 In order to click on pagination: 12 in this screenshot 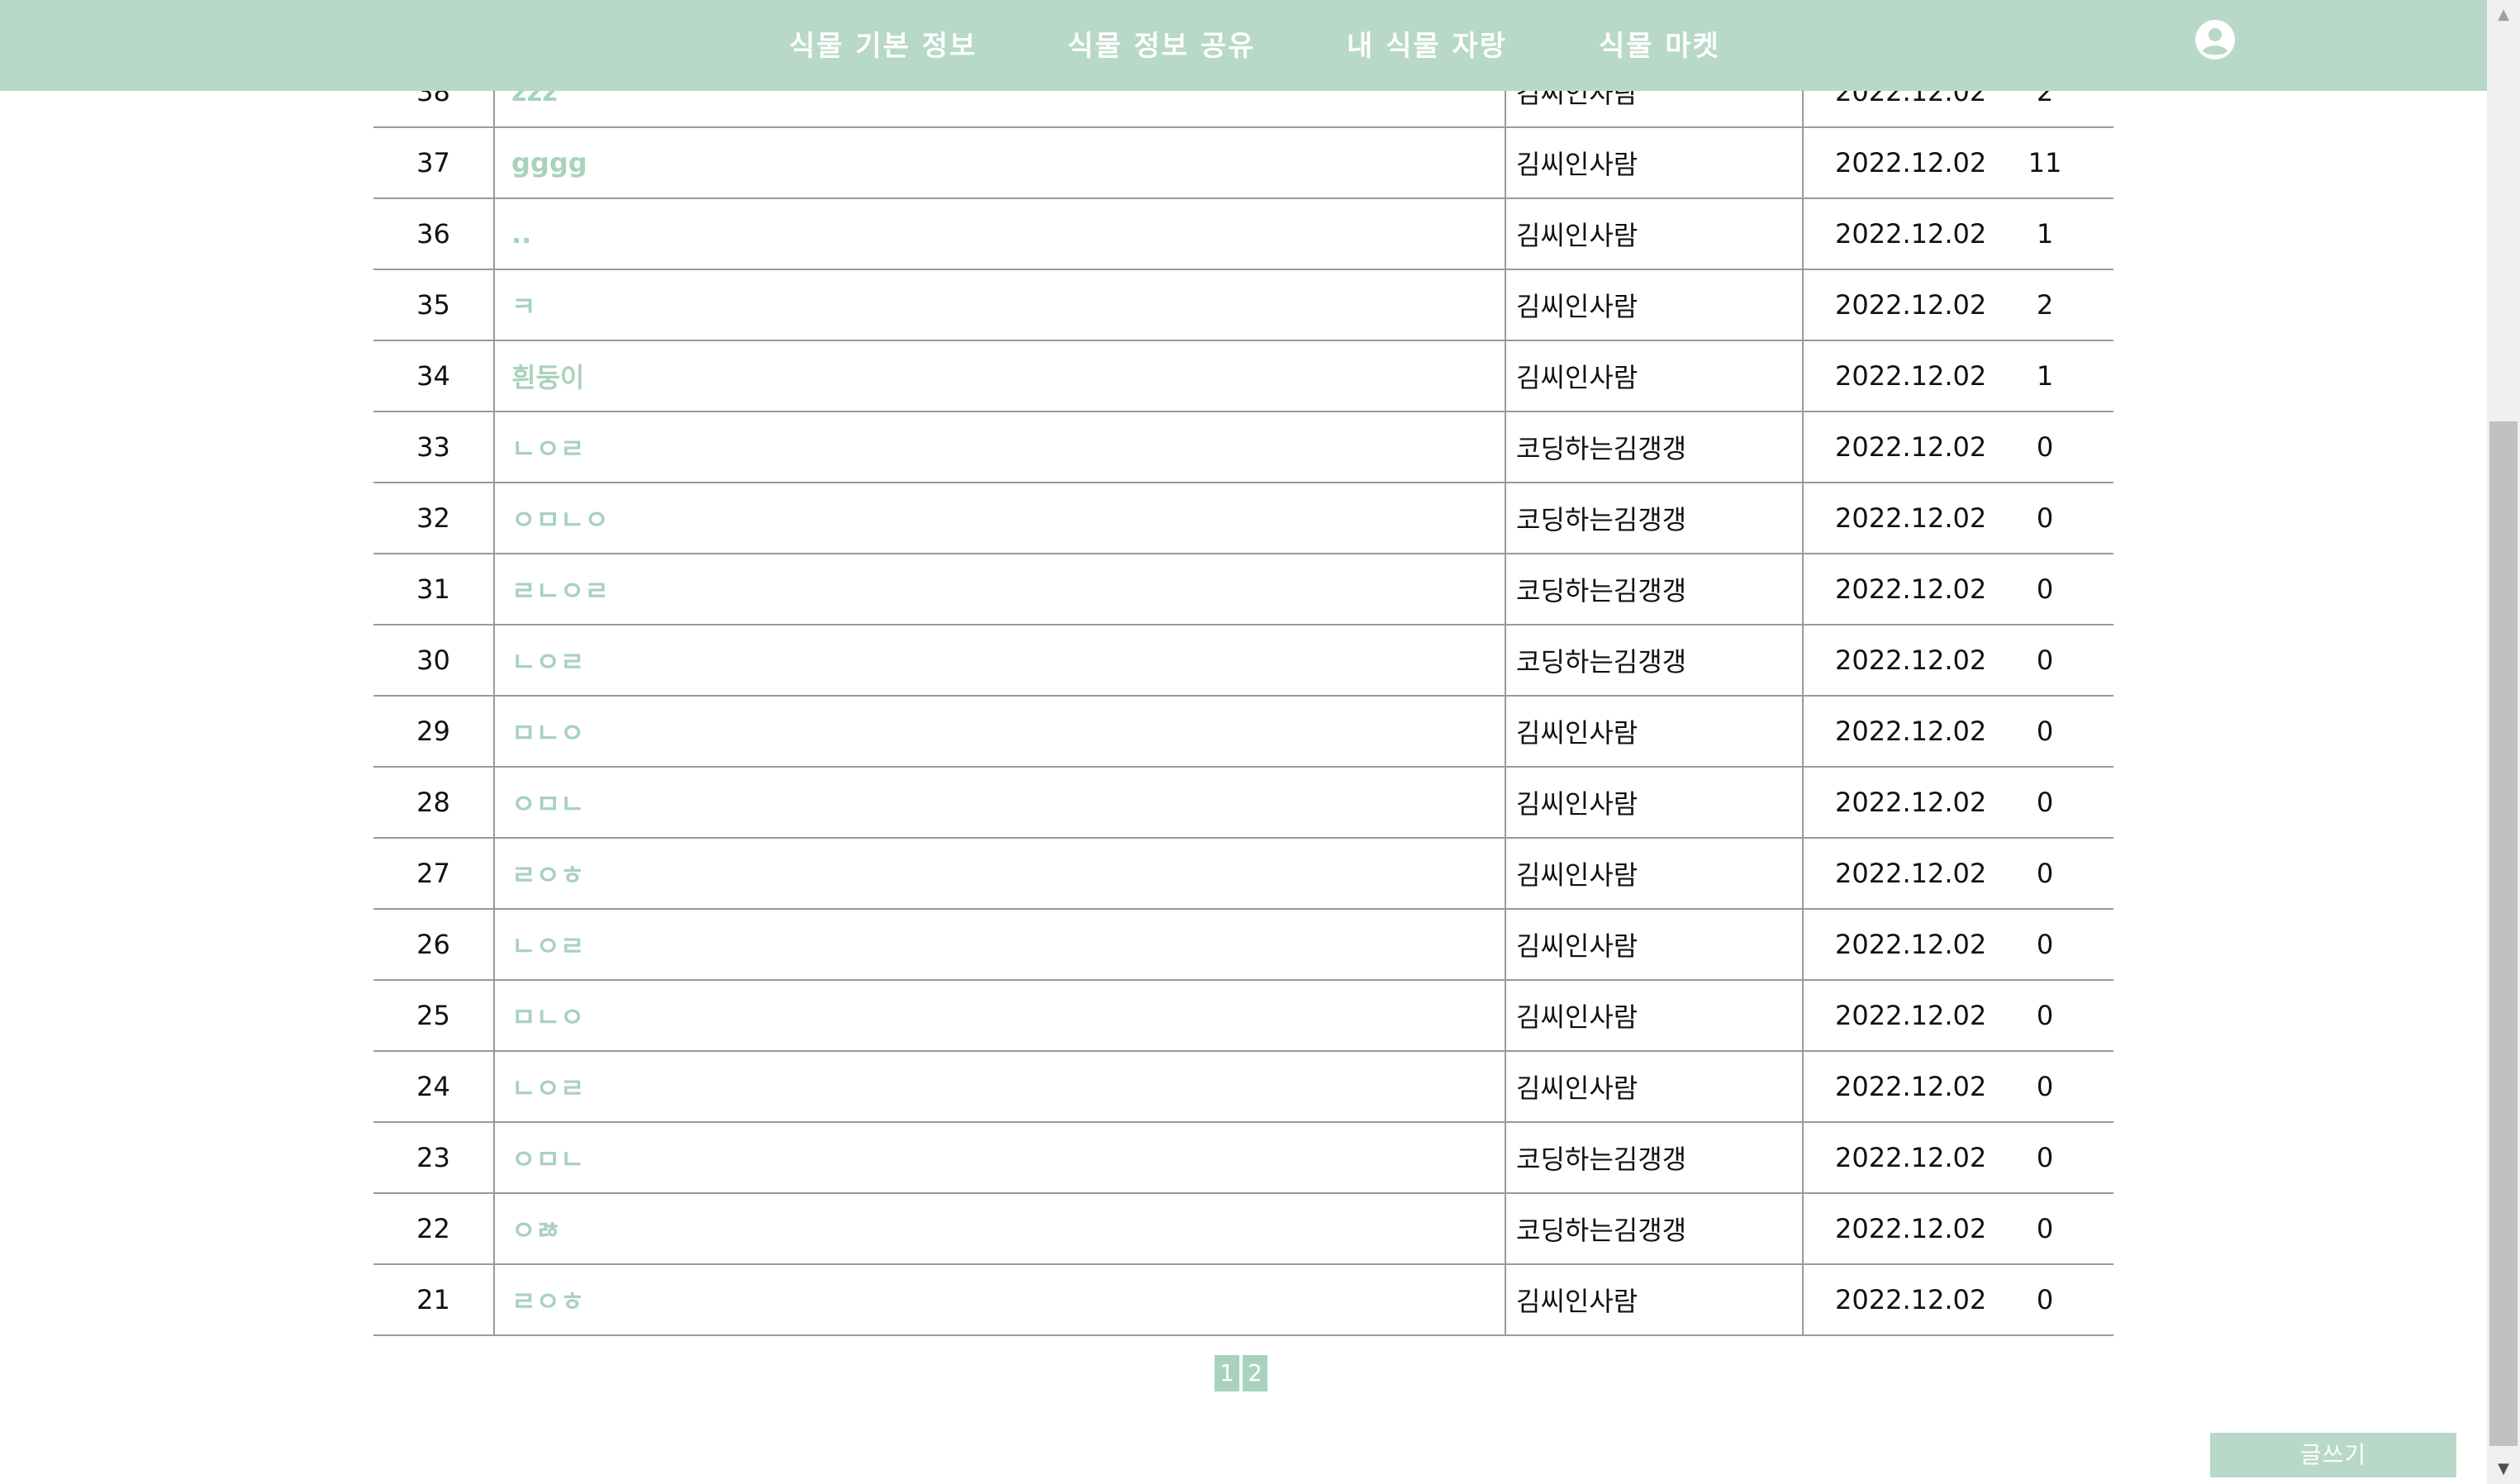, I will do `click(1243, 1373)`.